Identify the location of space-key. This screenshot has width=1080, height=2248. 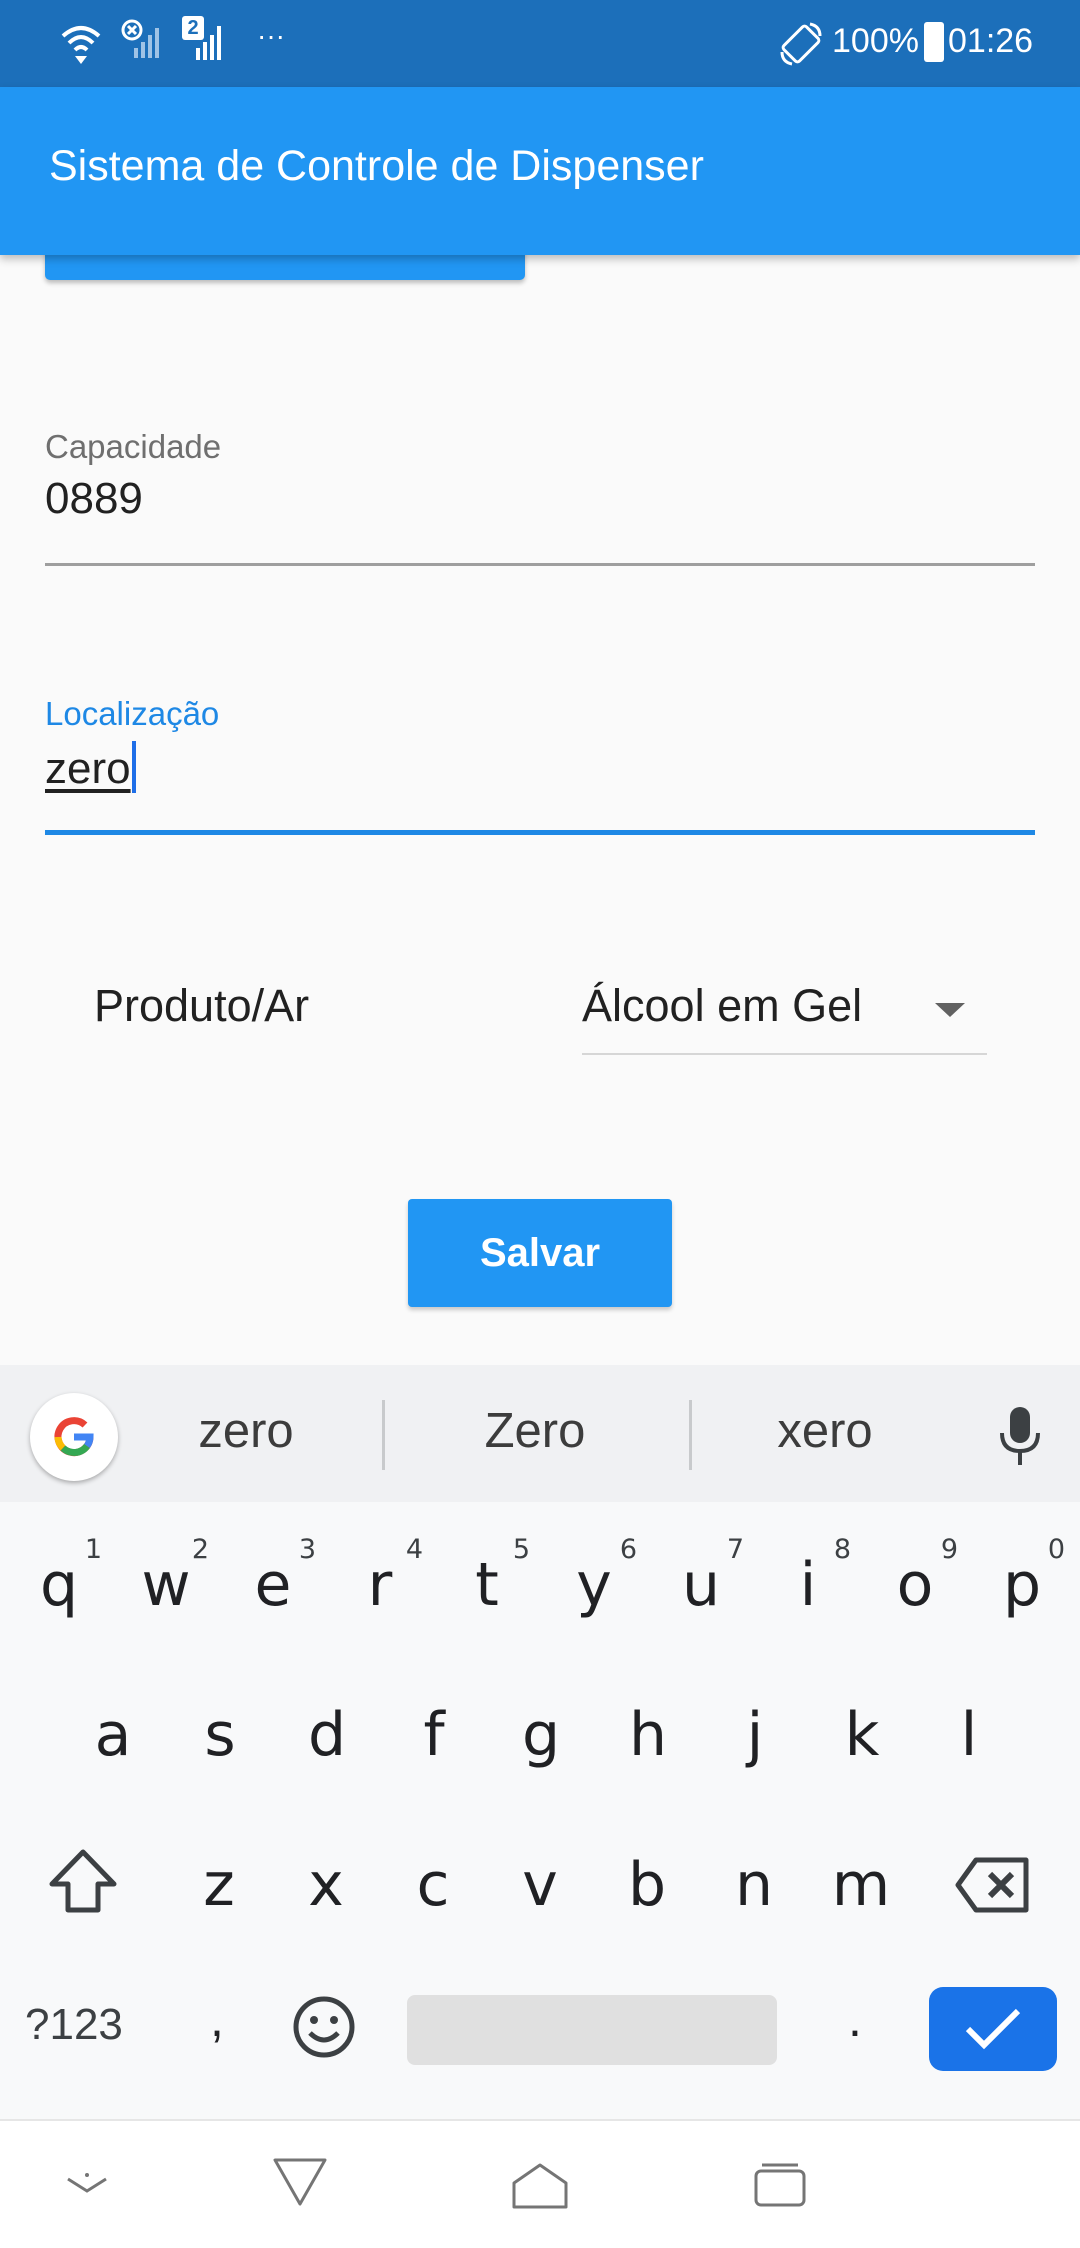
(592, 2030).